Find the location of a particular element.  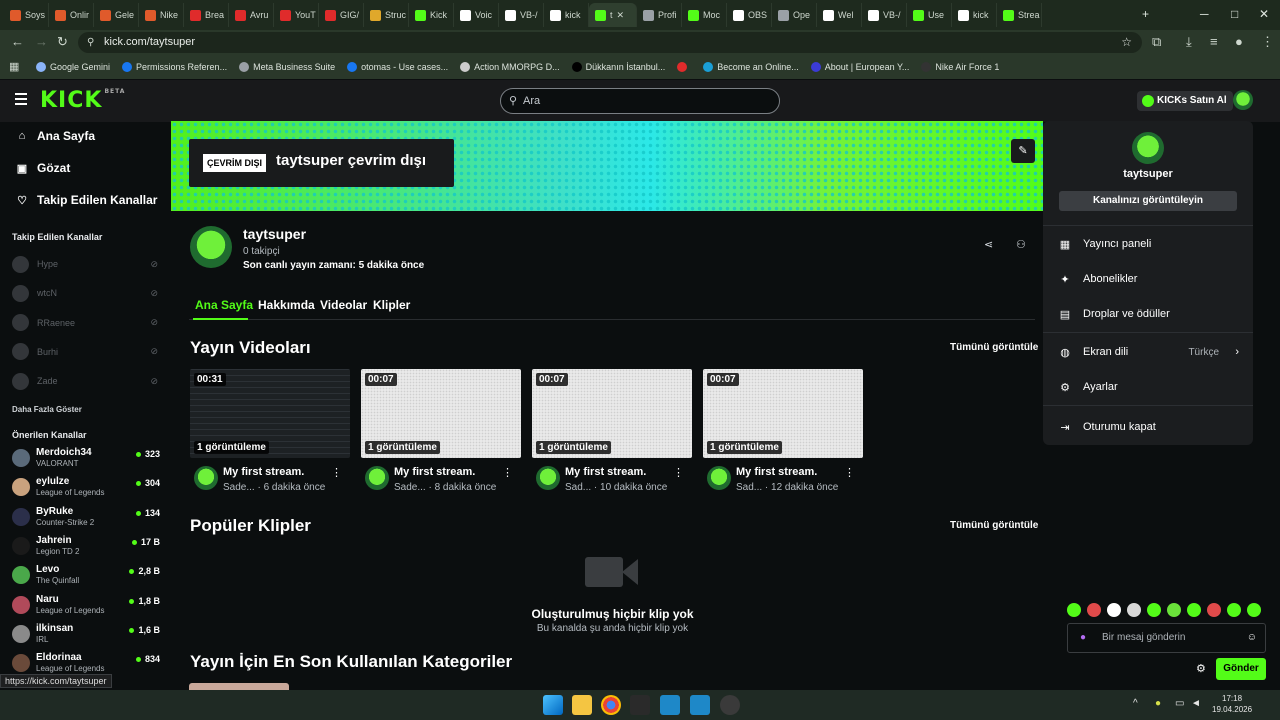

forward-icon: → is located at coordinates (41, 41).